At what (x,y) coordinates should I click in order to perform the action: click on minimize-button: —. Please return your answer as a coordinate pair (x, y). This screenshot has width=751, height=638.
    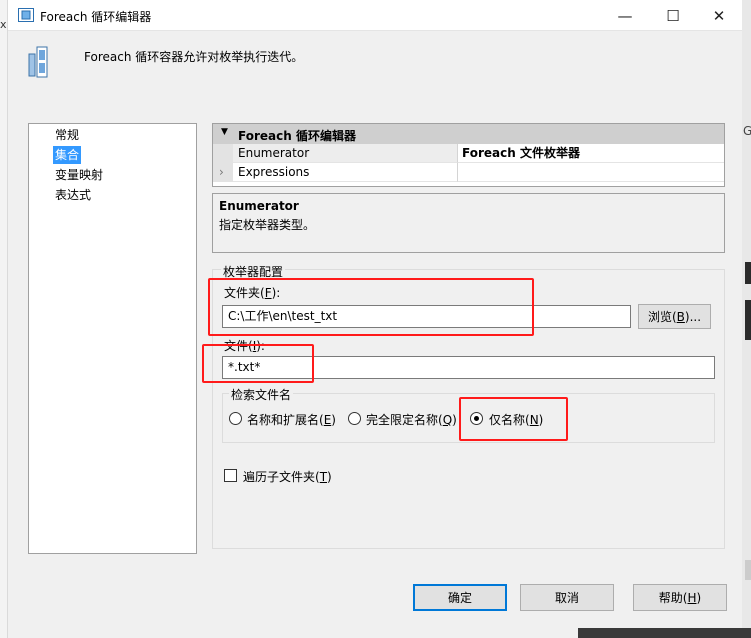
    Looking at the image, I should click on (625, 15).